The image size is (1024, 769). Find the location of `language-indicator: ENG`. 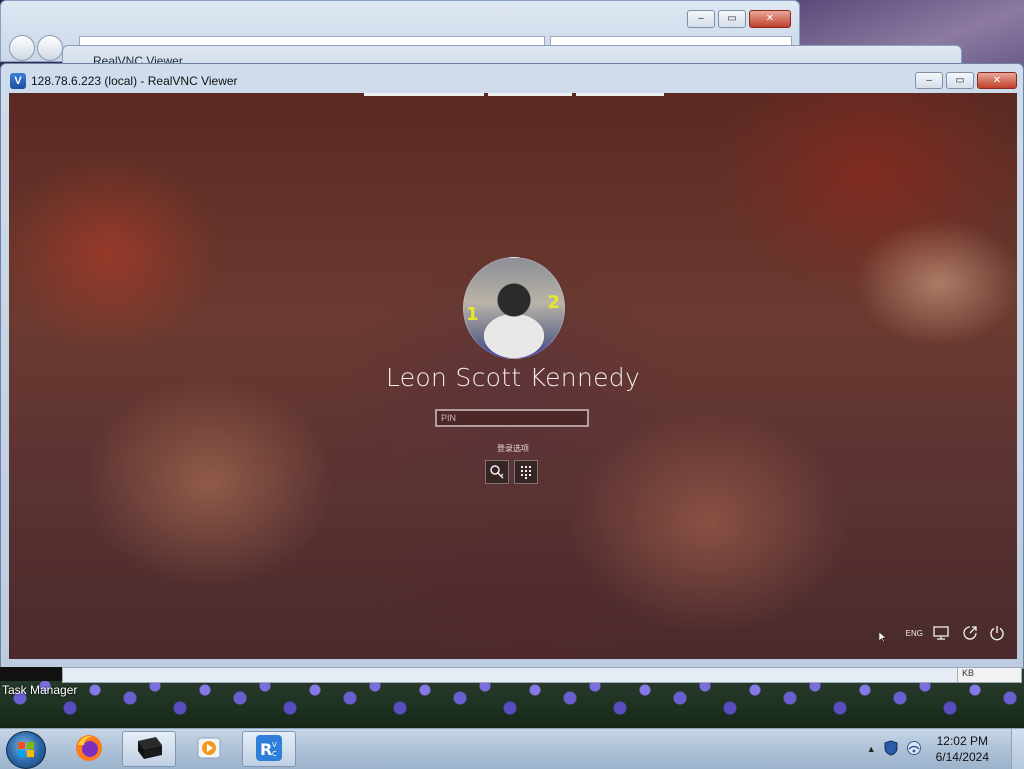

language-indicator: ENG is located at coordinates (914, 633).